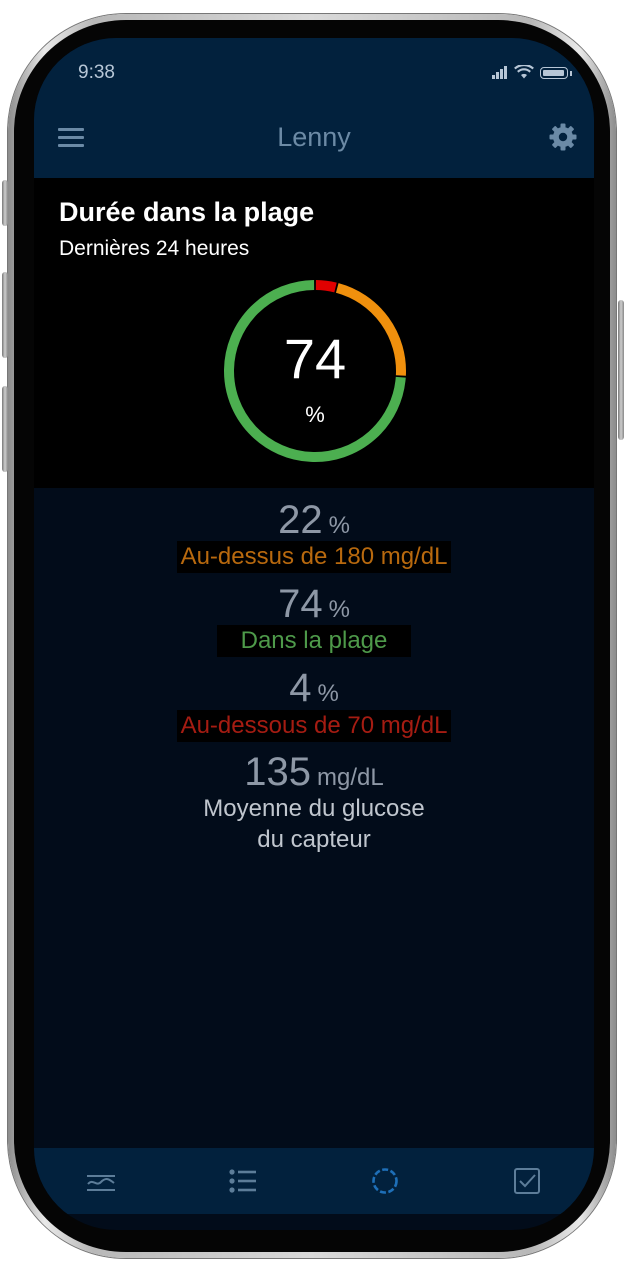 Image resolution: width=626 pixels, height=1272 pixels. What do you see at coordinates (300, 688) in the screenshot?
I see `stat-below-value: 4` at bounding box center [300, 688].